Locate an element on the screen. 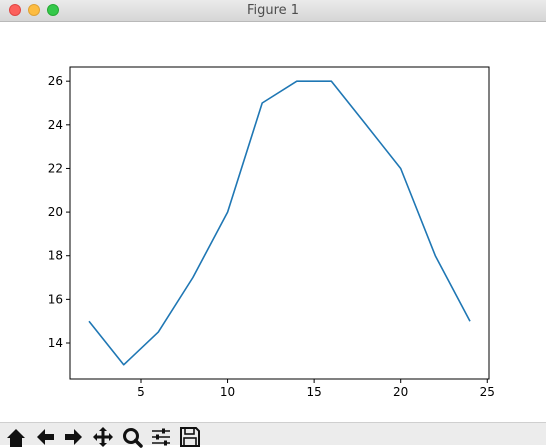  zoom-button is located at coordinates (132, 437).